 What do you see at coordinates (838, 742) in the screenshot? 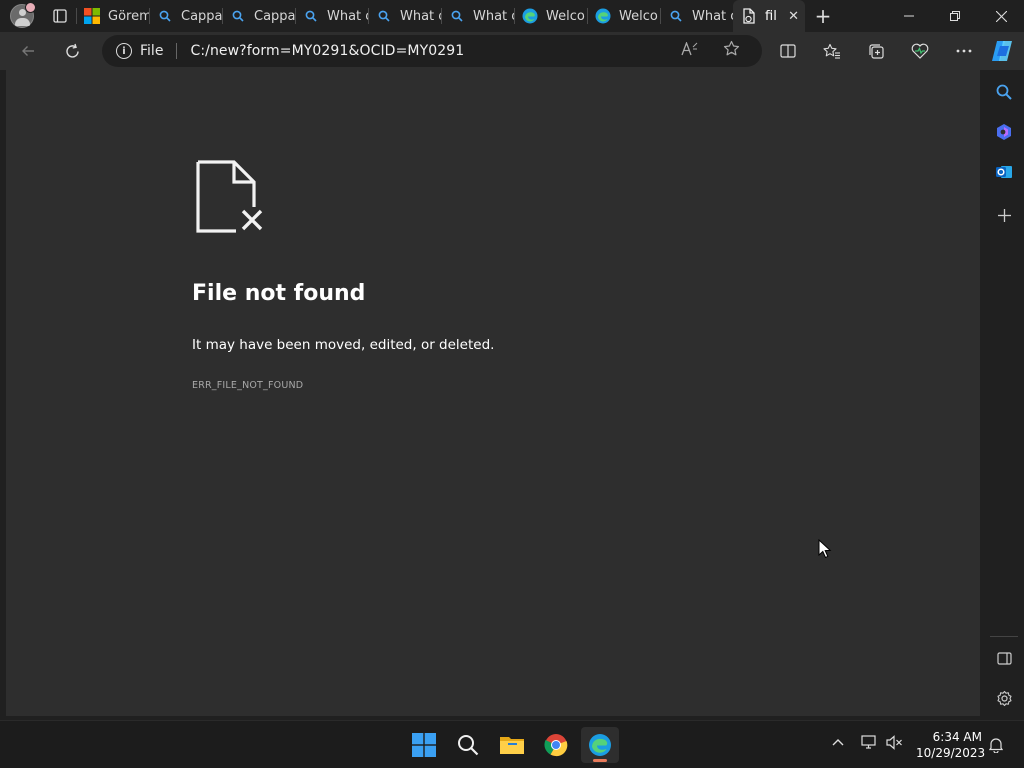
I see `show-hidden-icons-chevron-icon` at bounding box center [838, 742].